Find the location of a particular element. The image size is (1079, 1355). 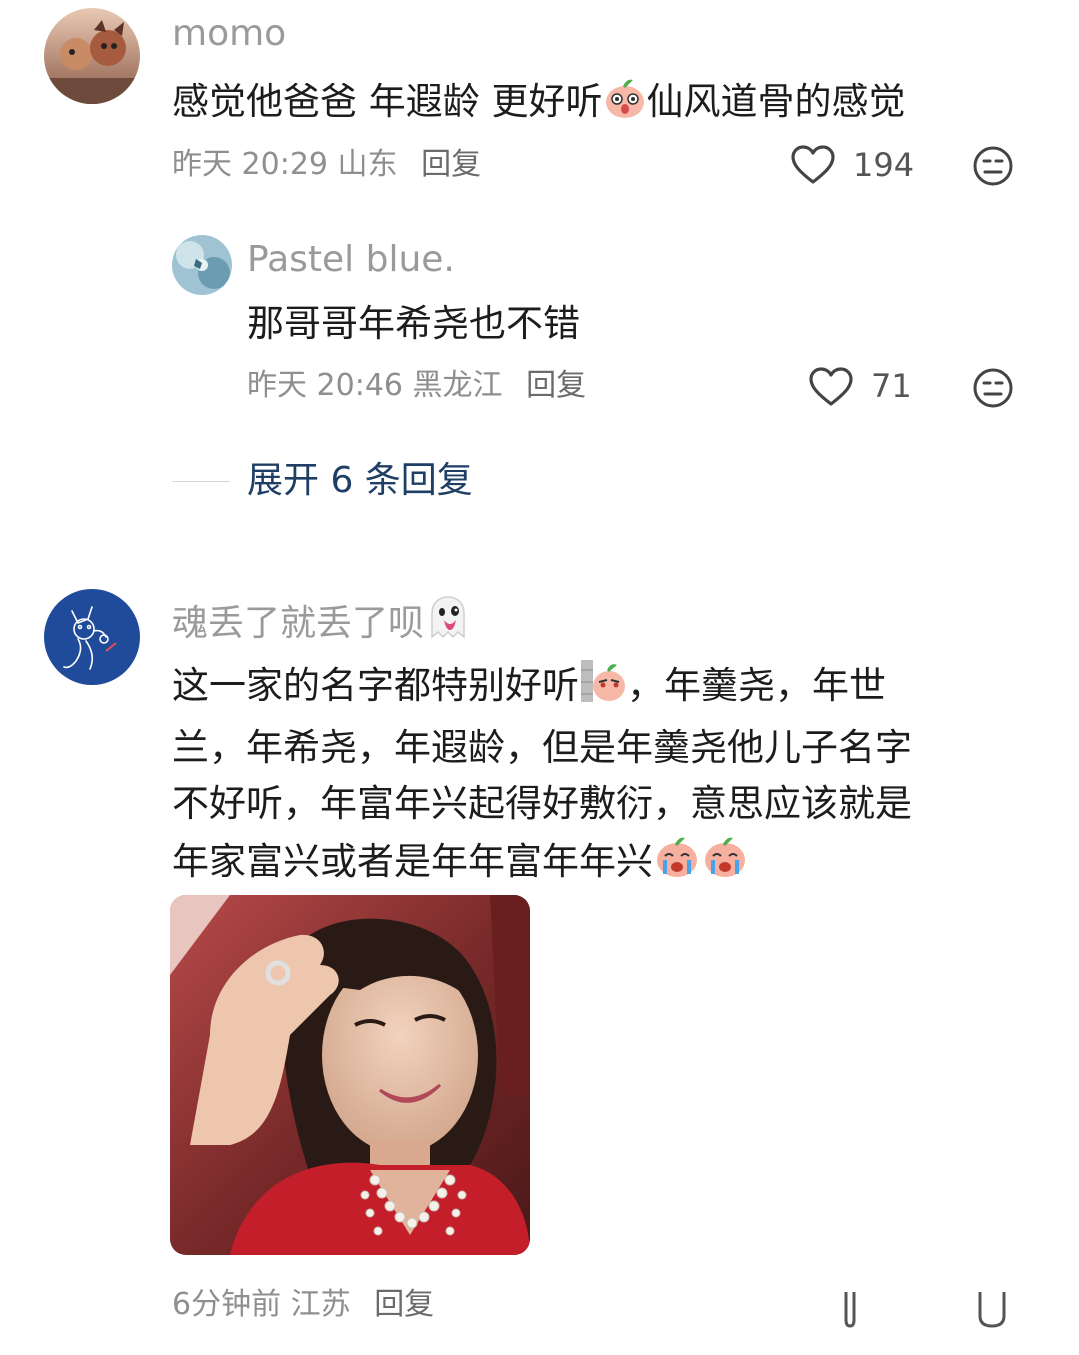

comment-text: 感觉他爸爸 年遐龄 更好听 仙风道骨的感觉 is located at coordinates (539, 105).